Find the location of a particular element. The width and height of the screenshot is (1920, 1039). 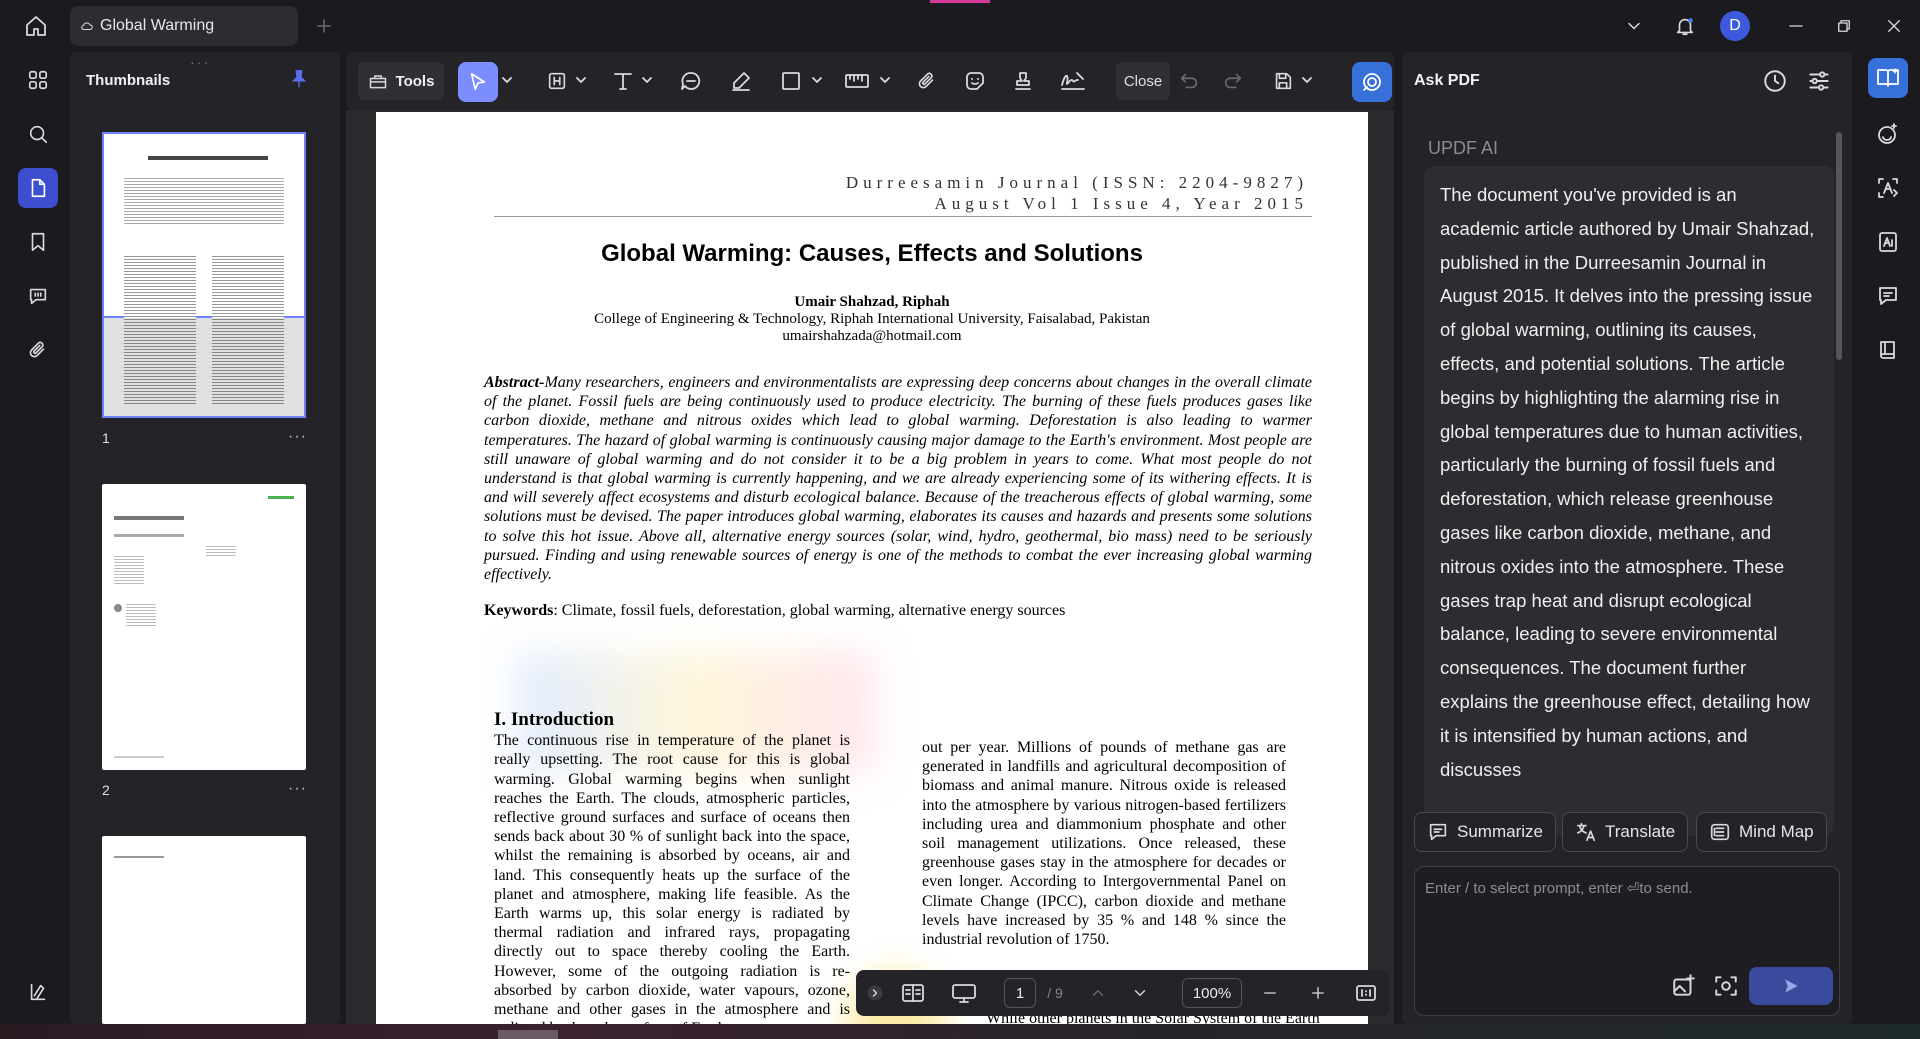

left-rail is located at coordinates (36, 538).